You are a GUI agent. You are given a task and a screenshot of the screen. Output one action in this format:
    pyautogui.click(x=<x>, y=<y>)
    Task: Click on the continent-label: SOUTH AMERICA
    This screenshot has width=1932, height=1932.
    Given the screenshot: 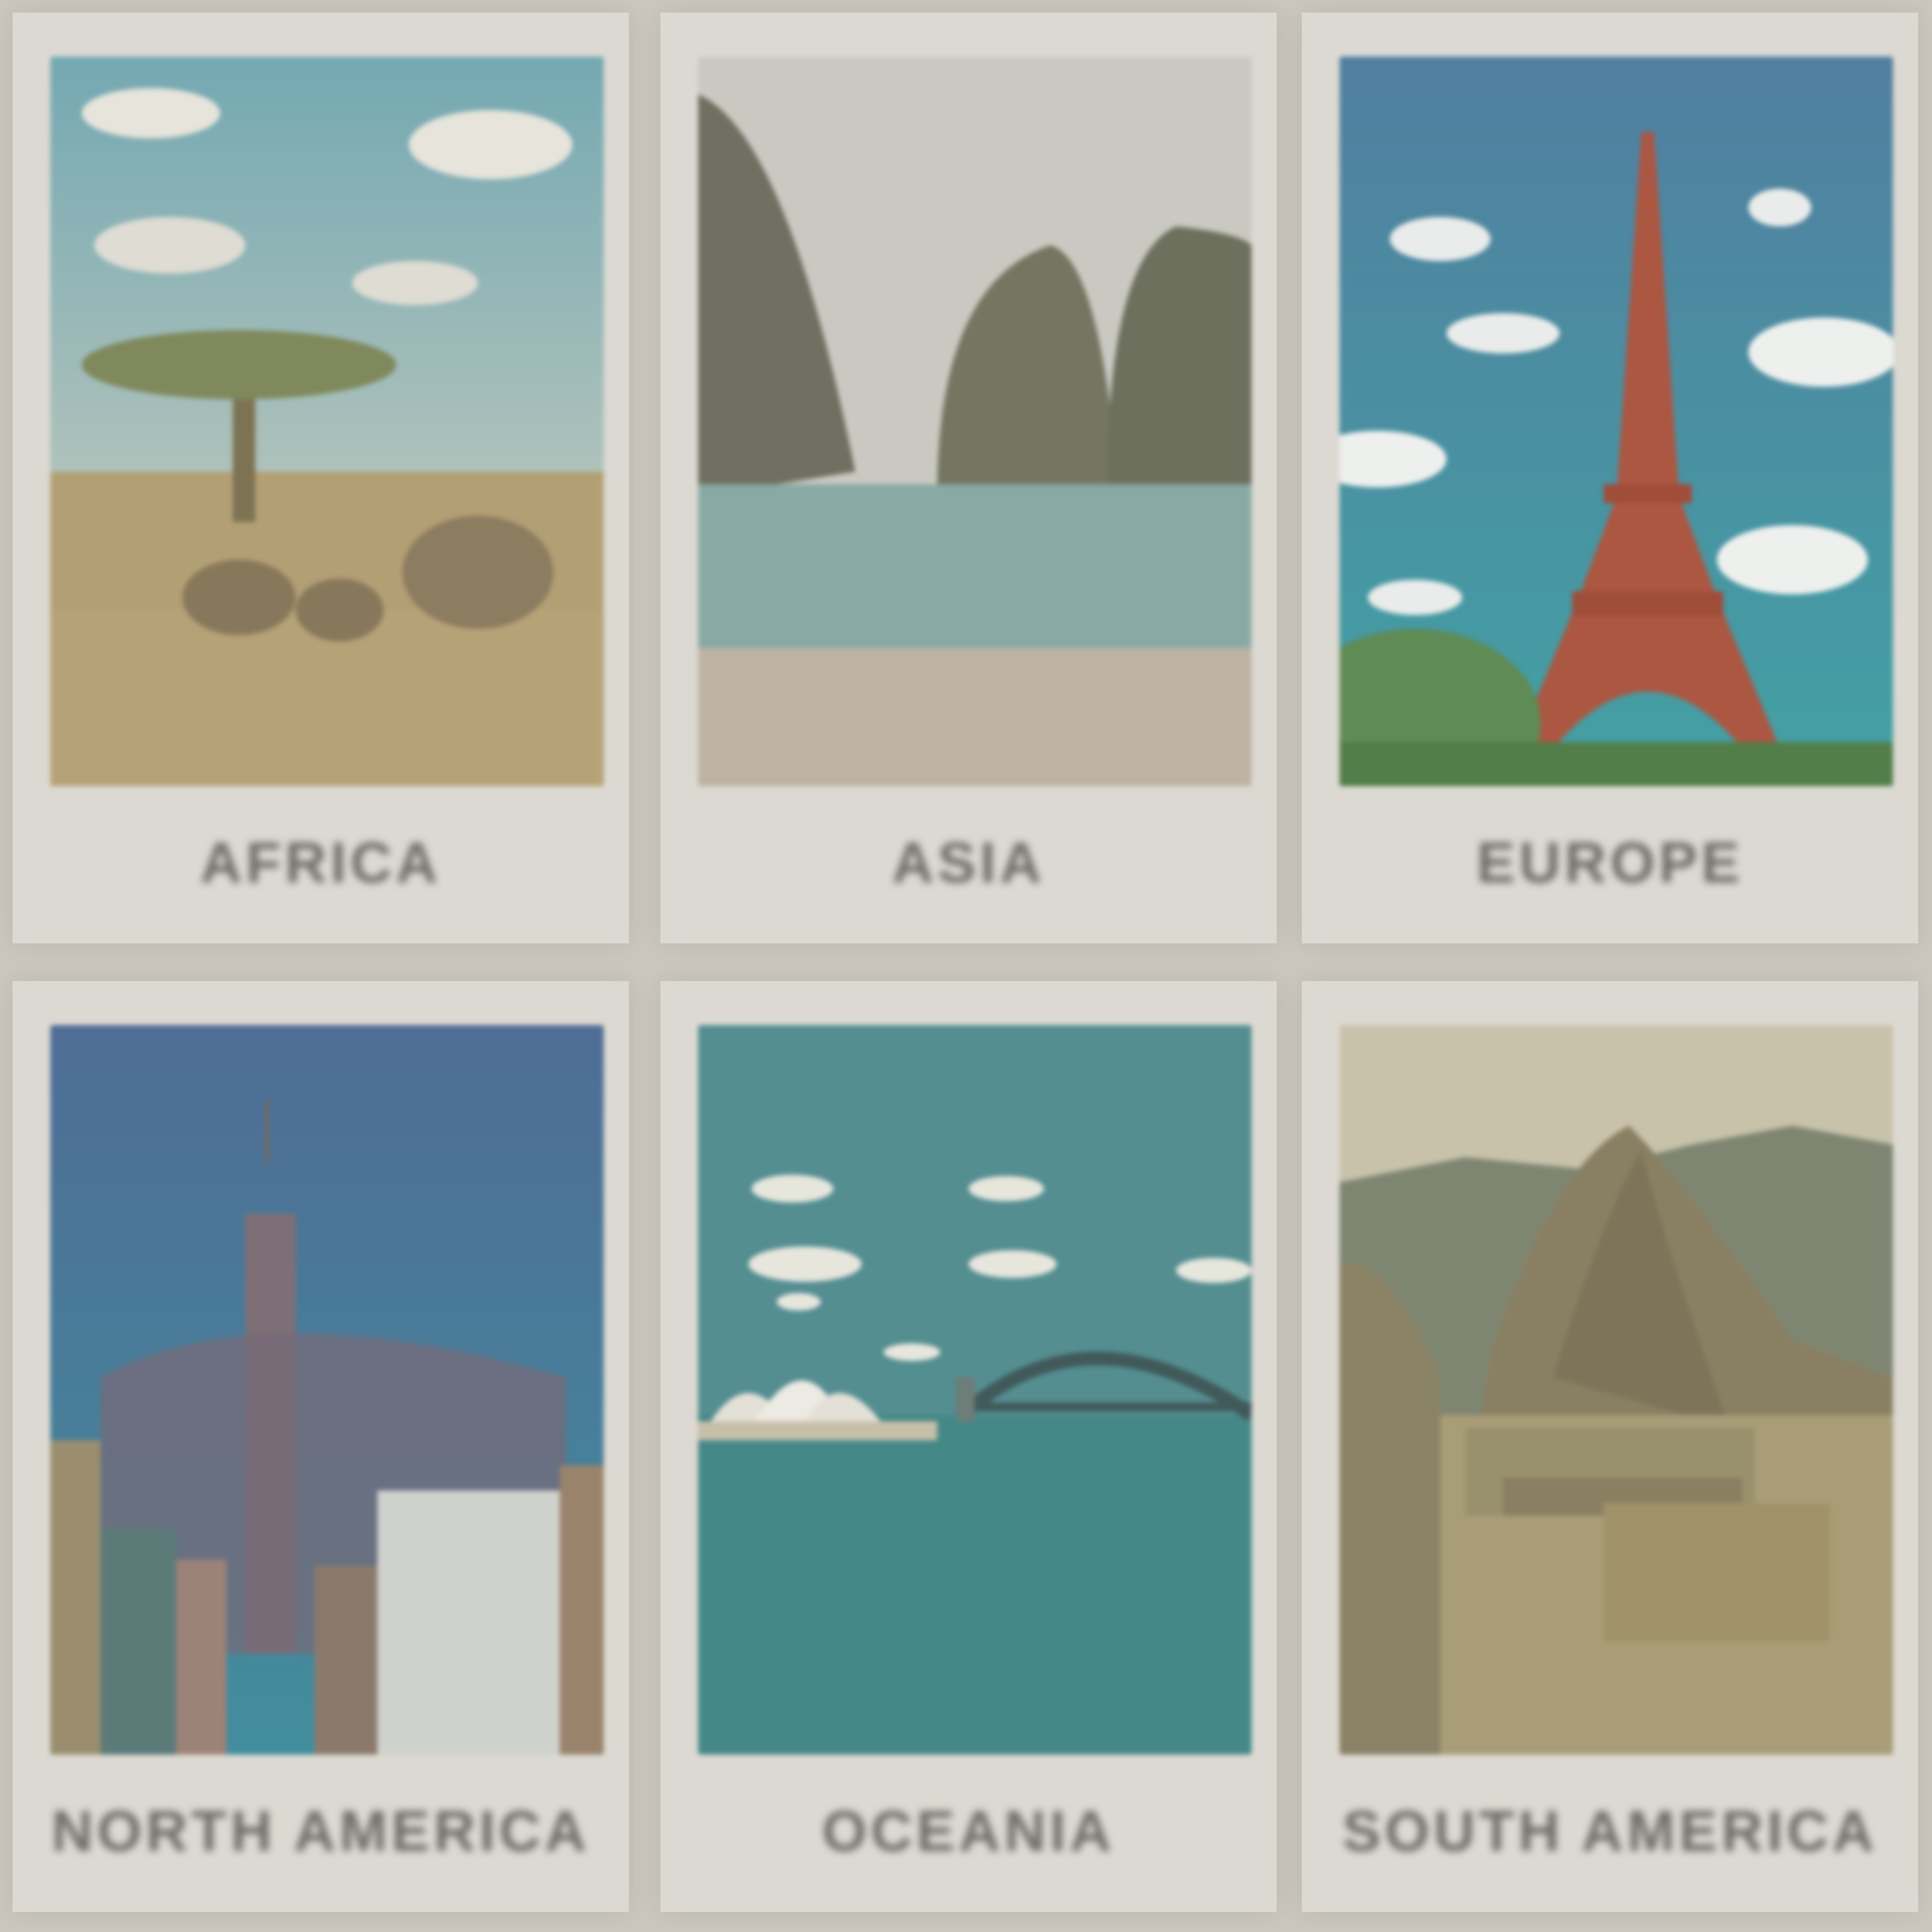 What is the action you would take?
    pyautogui.click(x=1610, y=1831)
    